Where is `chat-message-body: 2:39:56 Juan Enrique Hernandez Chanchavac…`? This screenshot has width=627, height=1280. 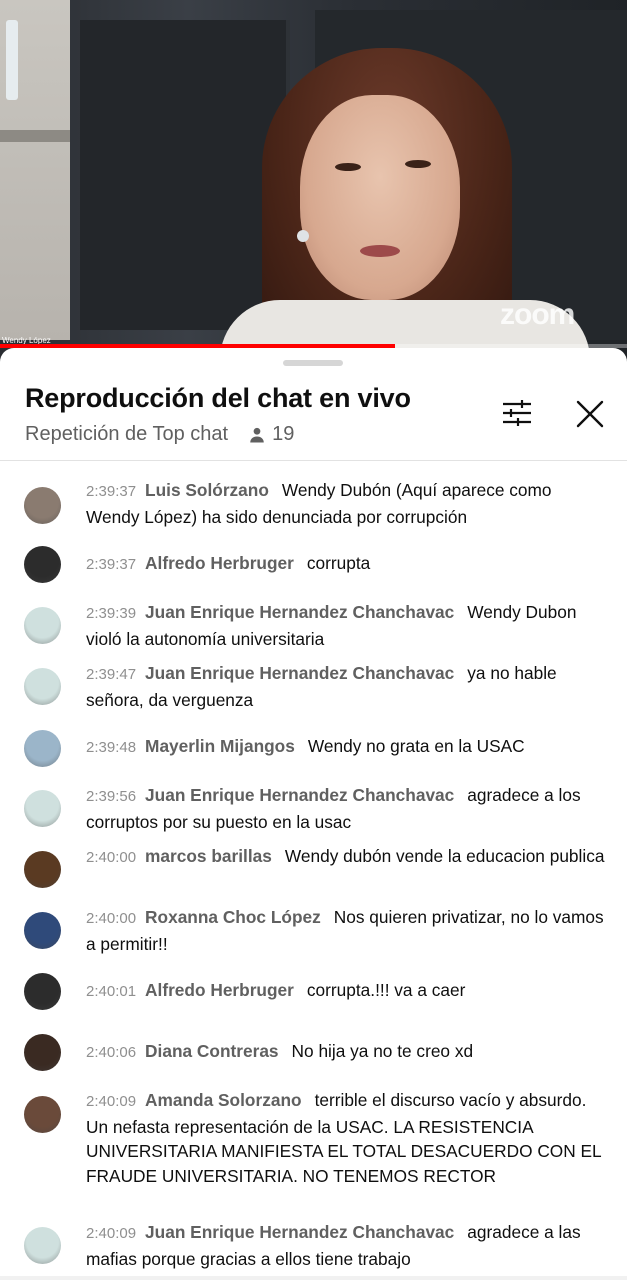
chat-message-body: 2:39:56 Juan Enrique Hernandez Chanchavac… is located at coordinates (346, 808).